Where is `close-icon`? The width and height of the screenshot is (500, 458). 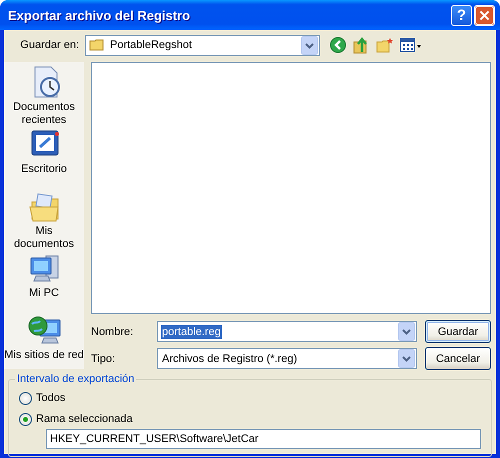 close-icon is located at coordinates (484, 15).